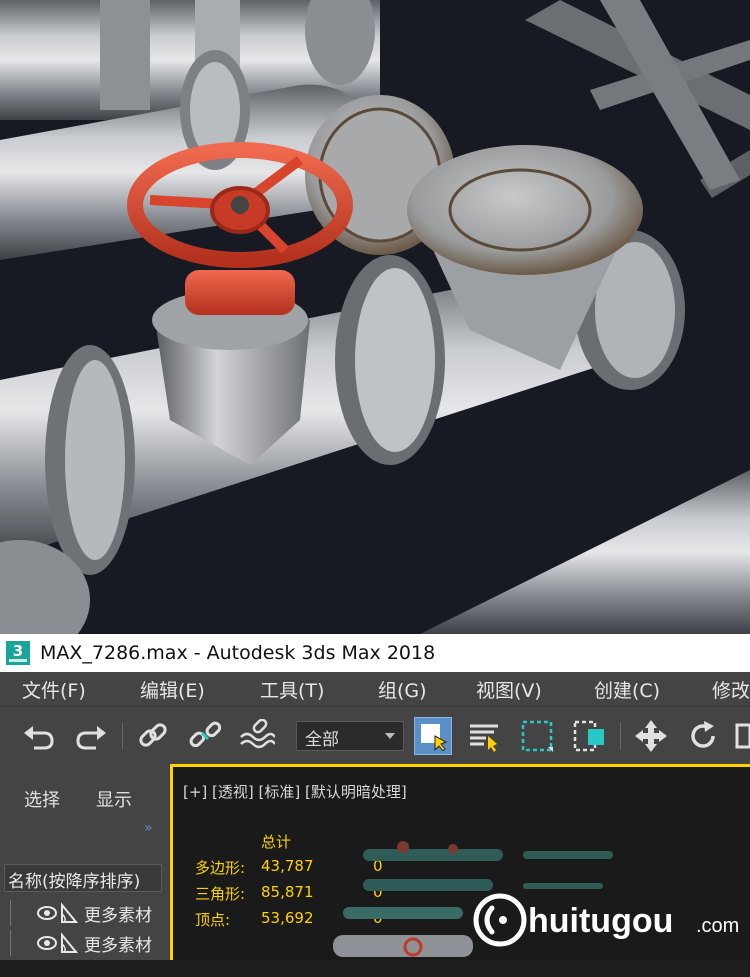  I want to click on scale-icon, so click(742, 736).